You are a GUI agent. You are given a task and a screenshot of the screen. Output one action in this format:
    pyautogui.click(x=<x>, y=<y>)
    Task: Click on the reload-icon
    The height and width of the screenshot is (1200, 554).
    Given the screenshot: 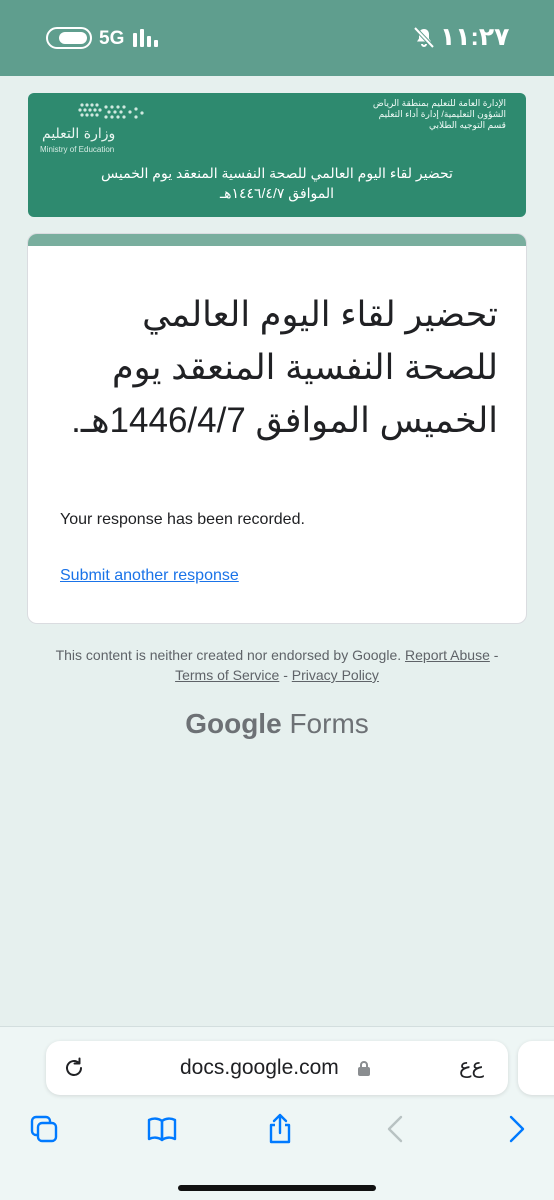 What is the action you would take?
    pyautogui.click(x=74, y=1068)
    